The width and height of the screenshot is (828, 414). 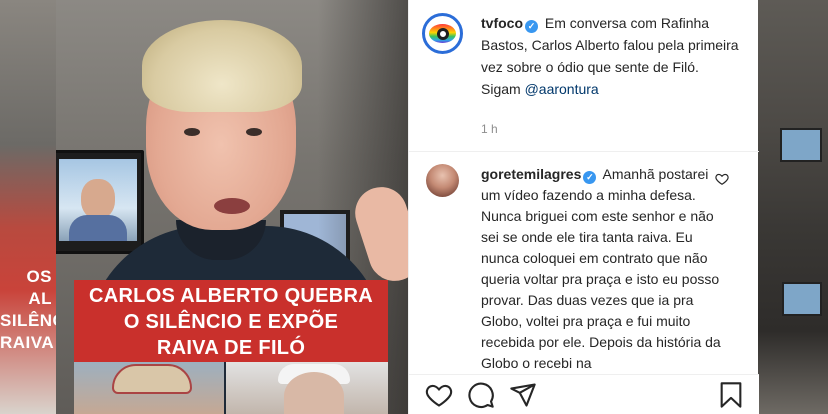 What do you see at coordinates (502, 23) in the screenshot?
I see `post-username: tvfoco` at bounding box center [502, 23].